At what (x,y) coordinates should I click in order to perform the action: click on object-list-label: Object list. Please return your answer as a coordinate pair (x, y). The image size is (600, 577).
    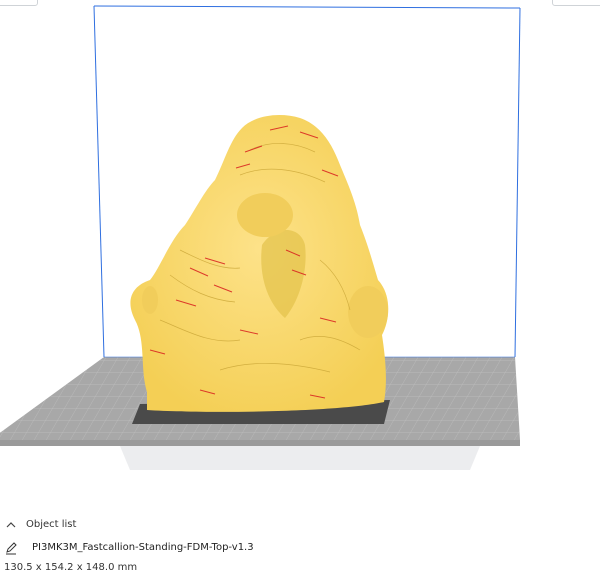
    Looking at the image, I should click on (51, 524).